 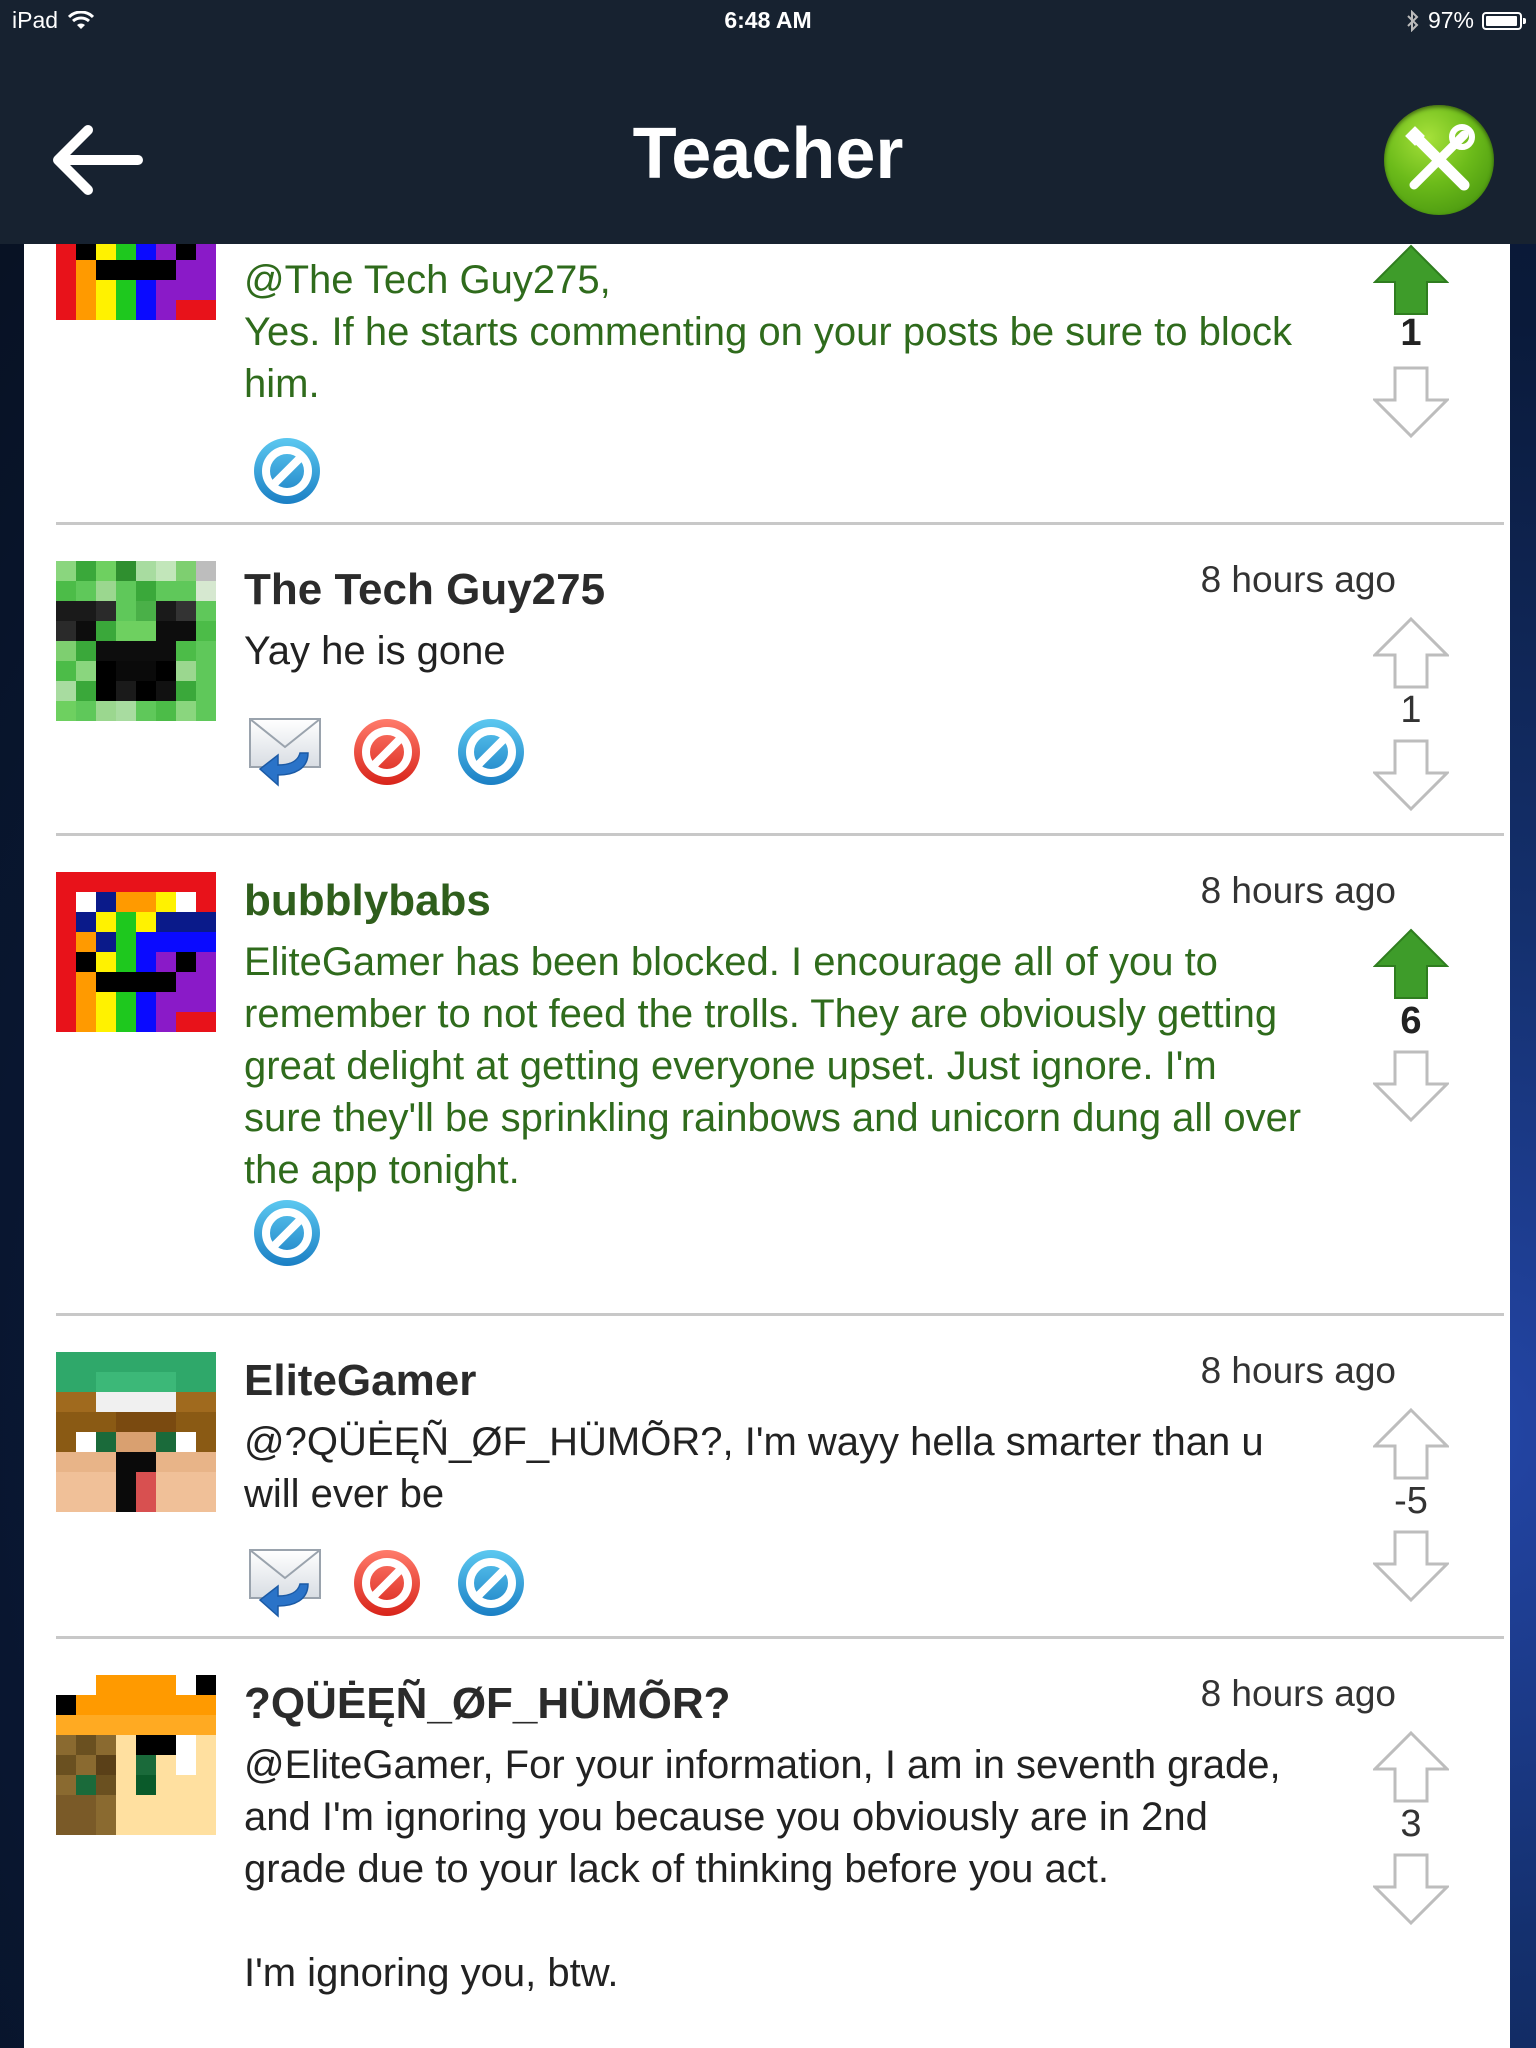 I want to click on tools-button, so click(x=1439, y=160).